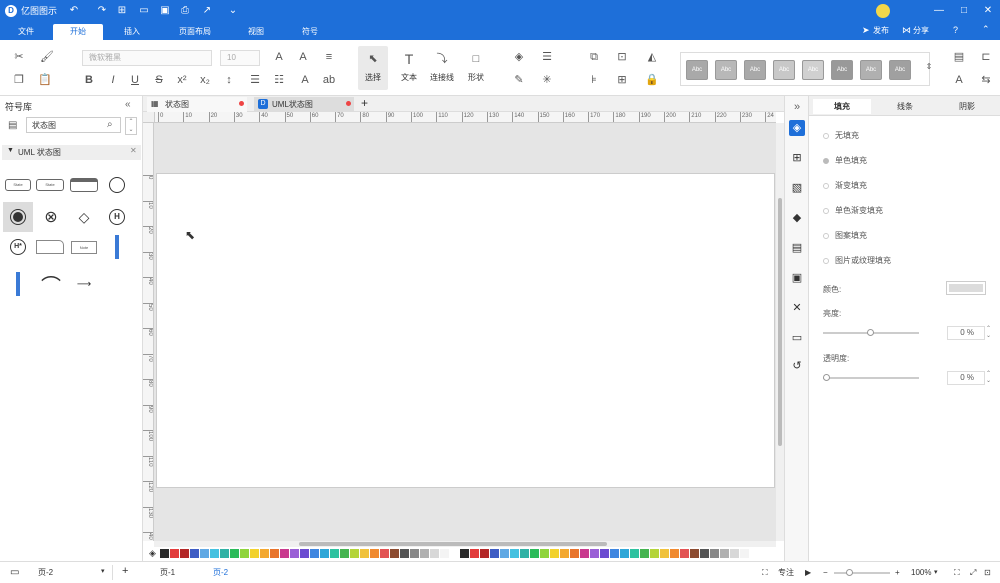 This screenshot has width=1000, height=583. What do you see at coordinates (939, 11) in the screenshot?
I see `minimize-icon: —` at bounding box center [939, 11].